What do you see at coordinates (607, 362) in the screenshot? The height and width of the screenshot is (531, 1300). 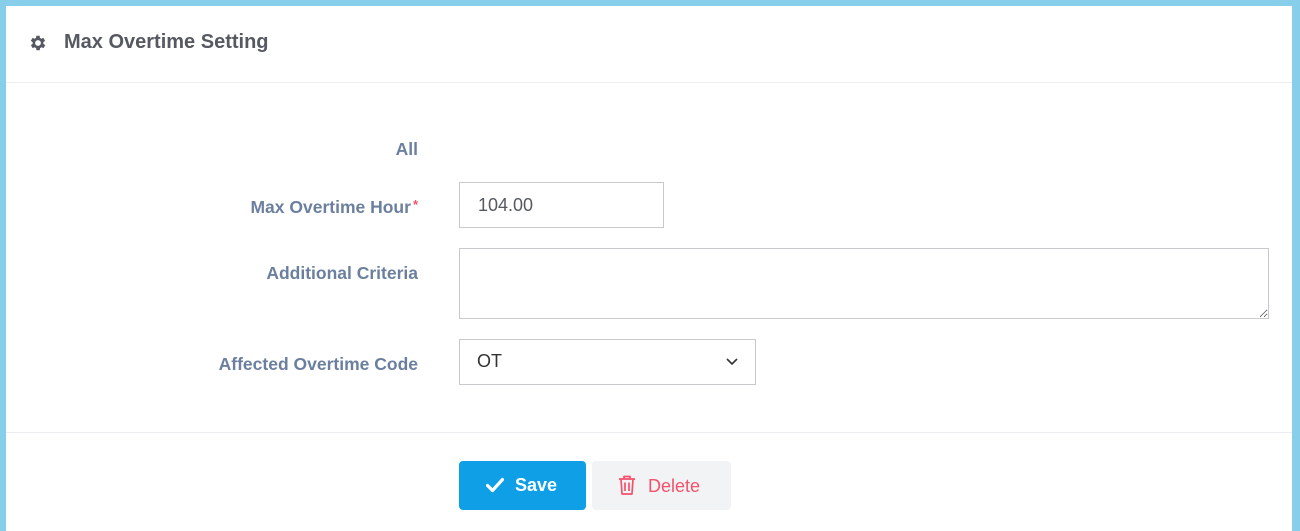 I see `affected-overtime-code-select: OT` at bounding box center [607, 362].